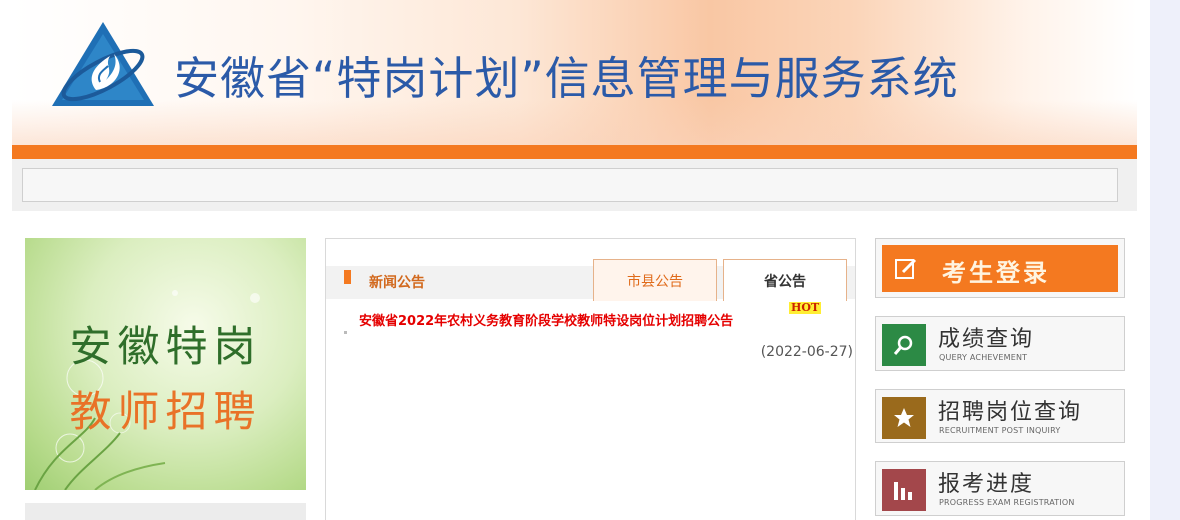 This screenshot has height=520, width=1180. What do you see at coordinates (1000, 430) in the screenshot?
I see `post-query-sublabel: RECRUITMENT POST INQUIRY` at bounding box center [1000, 430].